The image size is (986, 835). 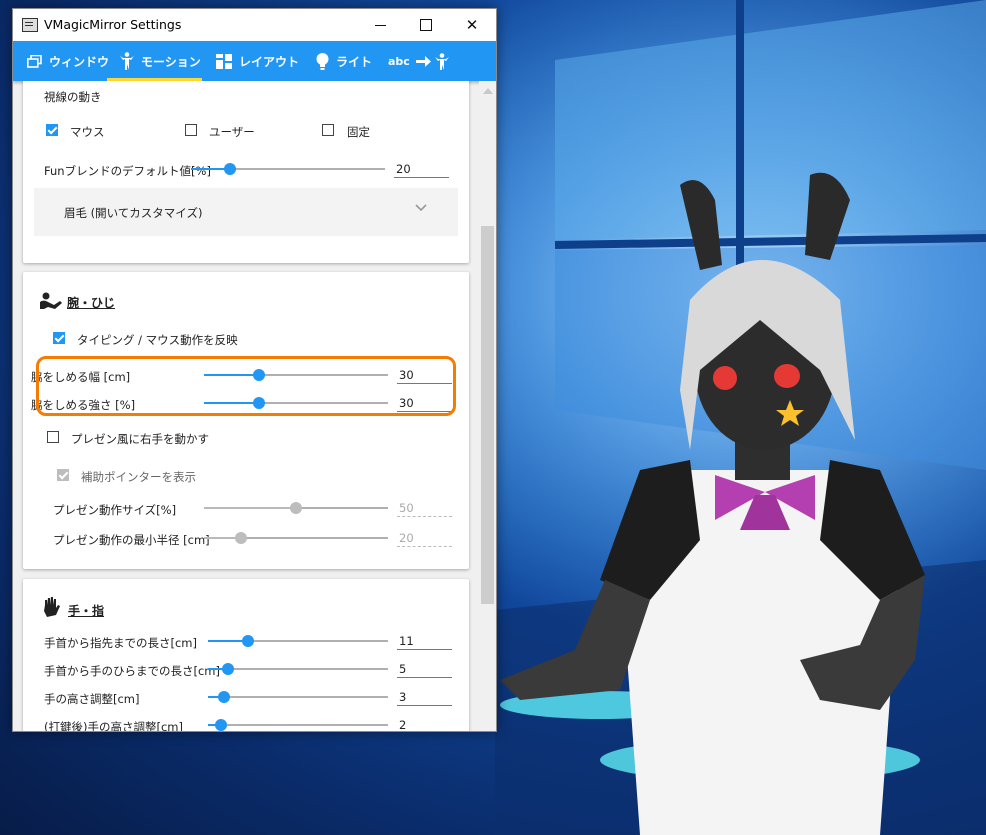 I want to click on hand-height-after-label: (打鍵後)手の高さ調整[cm], so click(x=113, y=725).